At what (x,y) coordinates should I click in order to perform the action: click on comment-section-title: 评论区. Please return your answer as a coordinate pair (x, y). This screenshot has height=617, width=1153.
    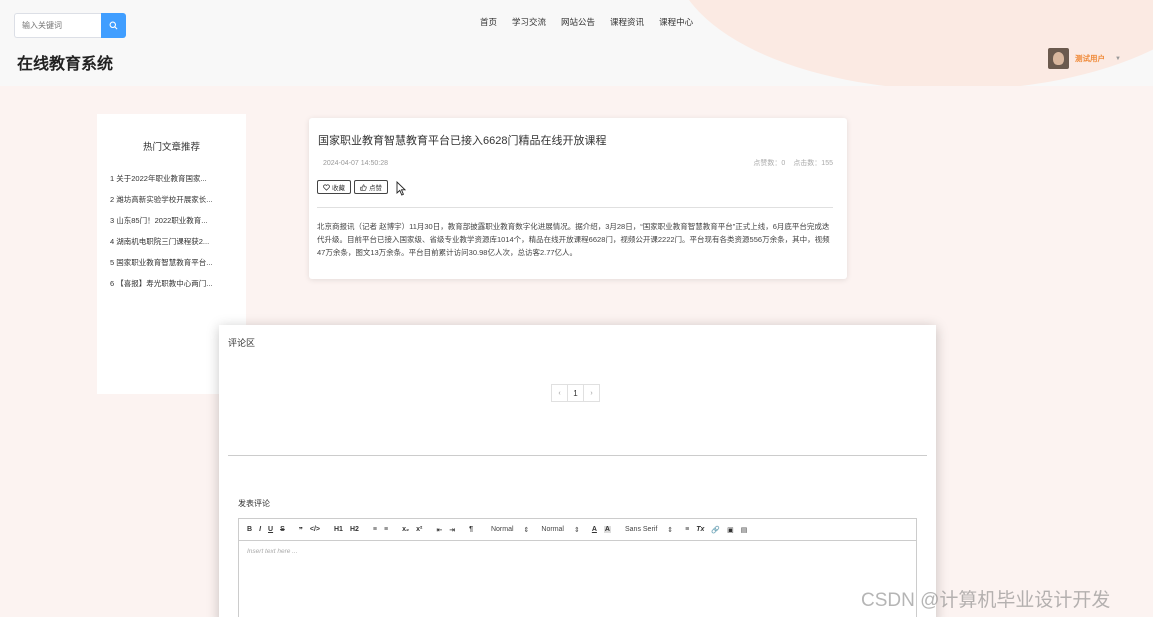
    Looking at the image, I should click on (242, 343).